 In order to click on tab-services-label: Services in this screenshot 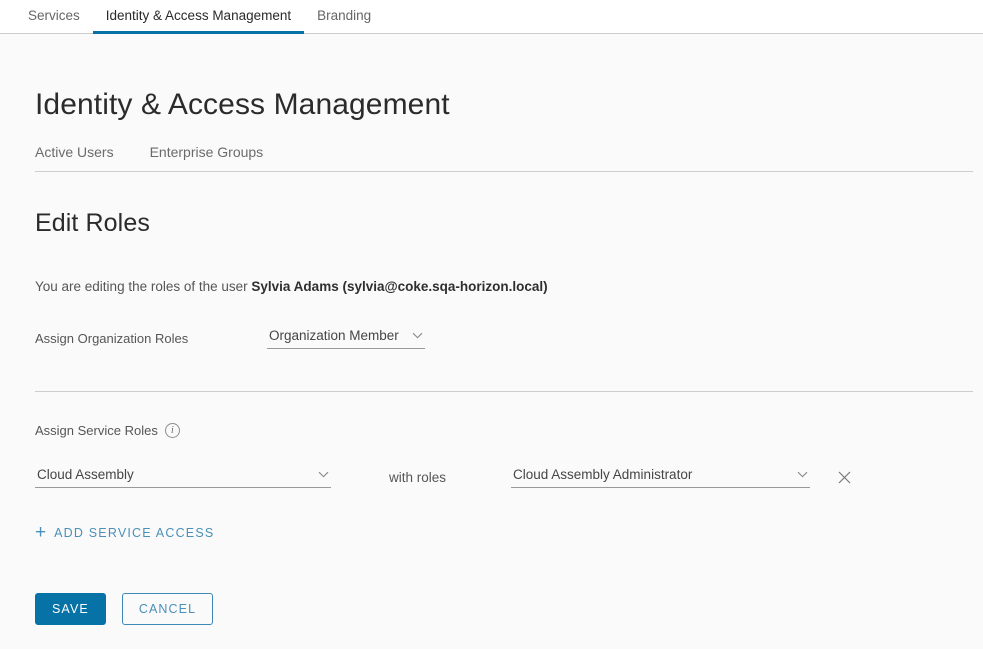, I will do `click(54, 15)`.